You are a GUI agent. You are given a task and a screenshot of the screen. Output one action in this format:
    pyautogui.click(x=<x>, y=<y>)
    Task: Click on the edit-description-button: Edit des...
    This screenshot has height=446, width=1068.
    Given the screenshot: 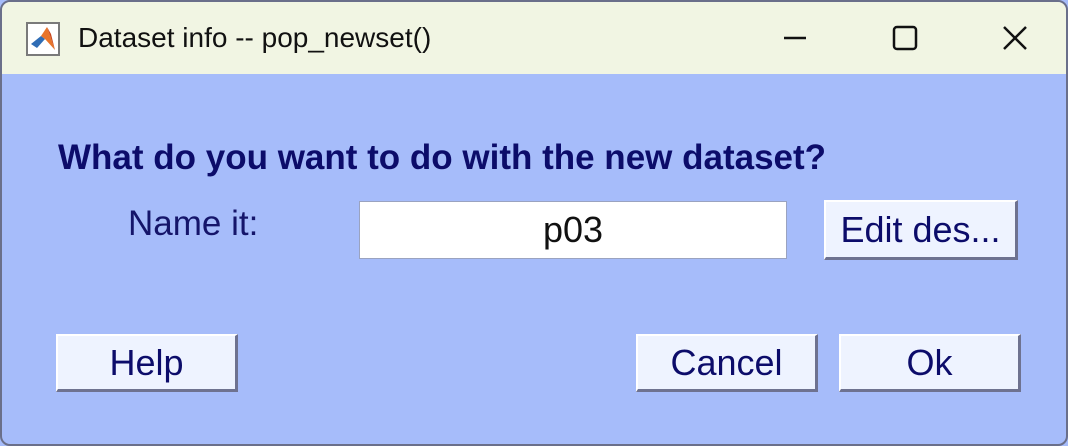 What is the action you would take?
    pyautogui.click(x=921, y=230)
    